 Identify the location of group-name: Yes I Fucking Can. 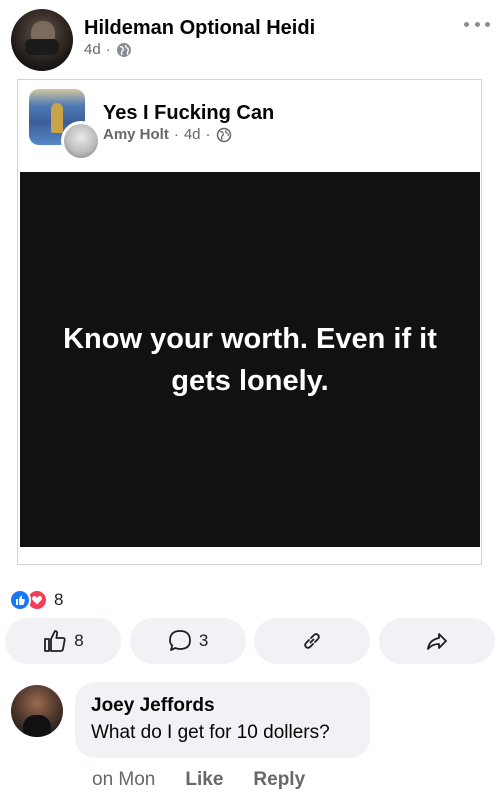
(188, 113).